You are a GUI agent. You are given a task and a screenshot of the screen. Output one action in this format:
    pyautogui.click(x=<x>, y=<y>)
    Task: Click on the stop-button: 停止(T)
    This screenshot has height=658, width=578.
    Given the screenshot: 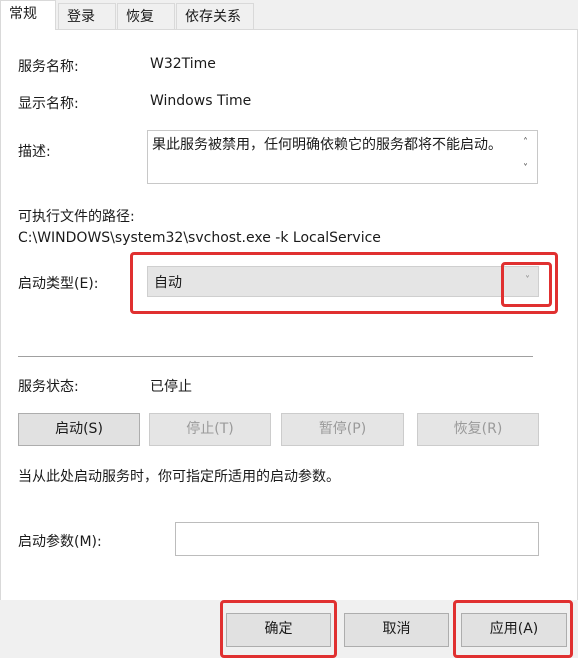 What is the action you would take?
    pyautogui.click(x=210, y=429)
    